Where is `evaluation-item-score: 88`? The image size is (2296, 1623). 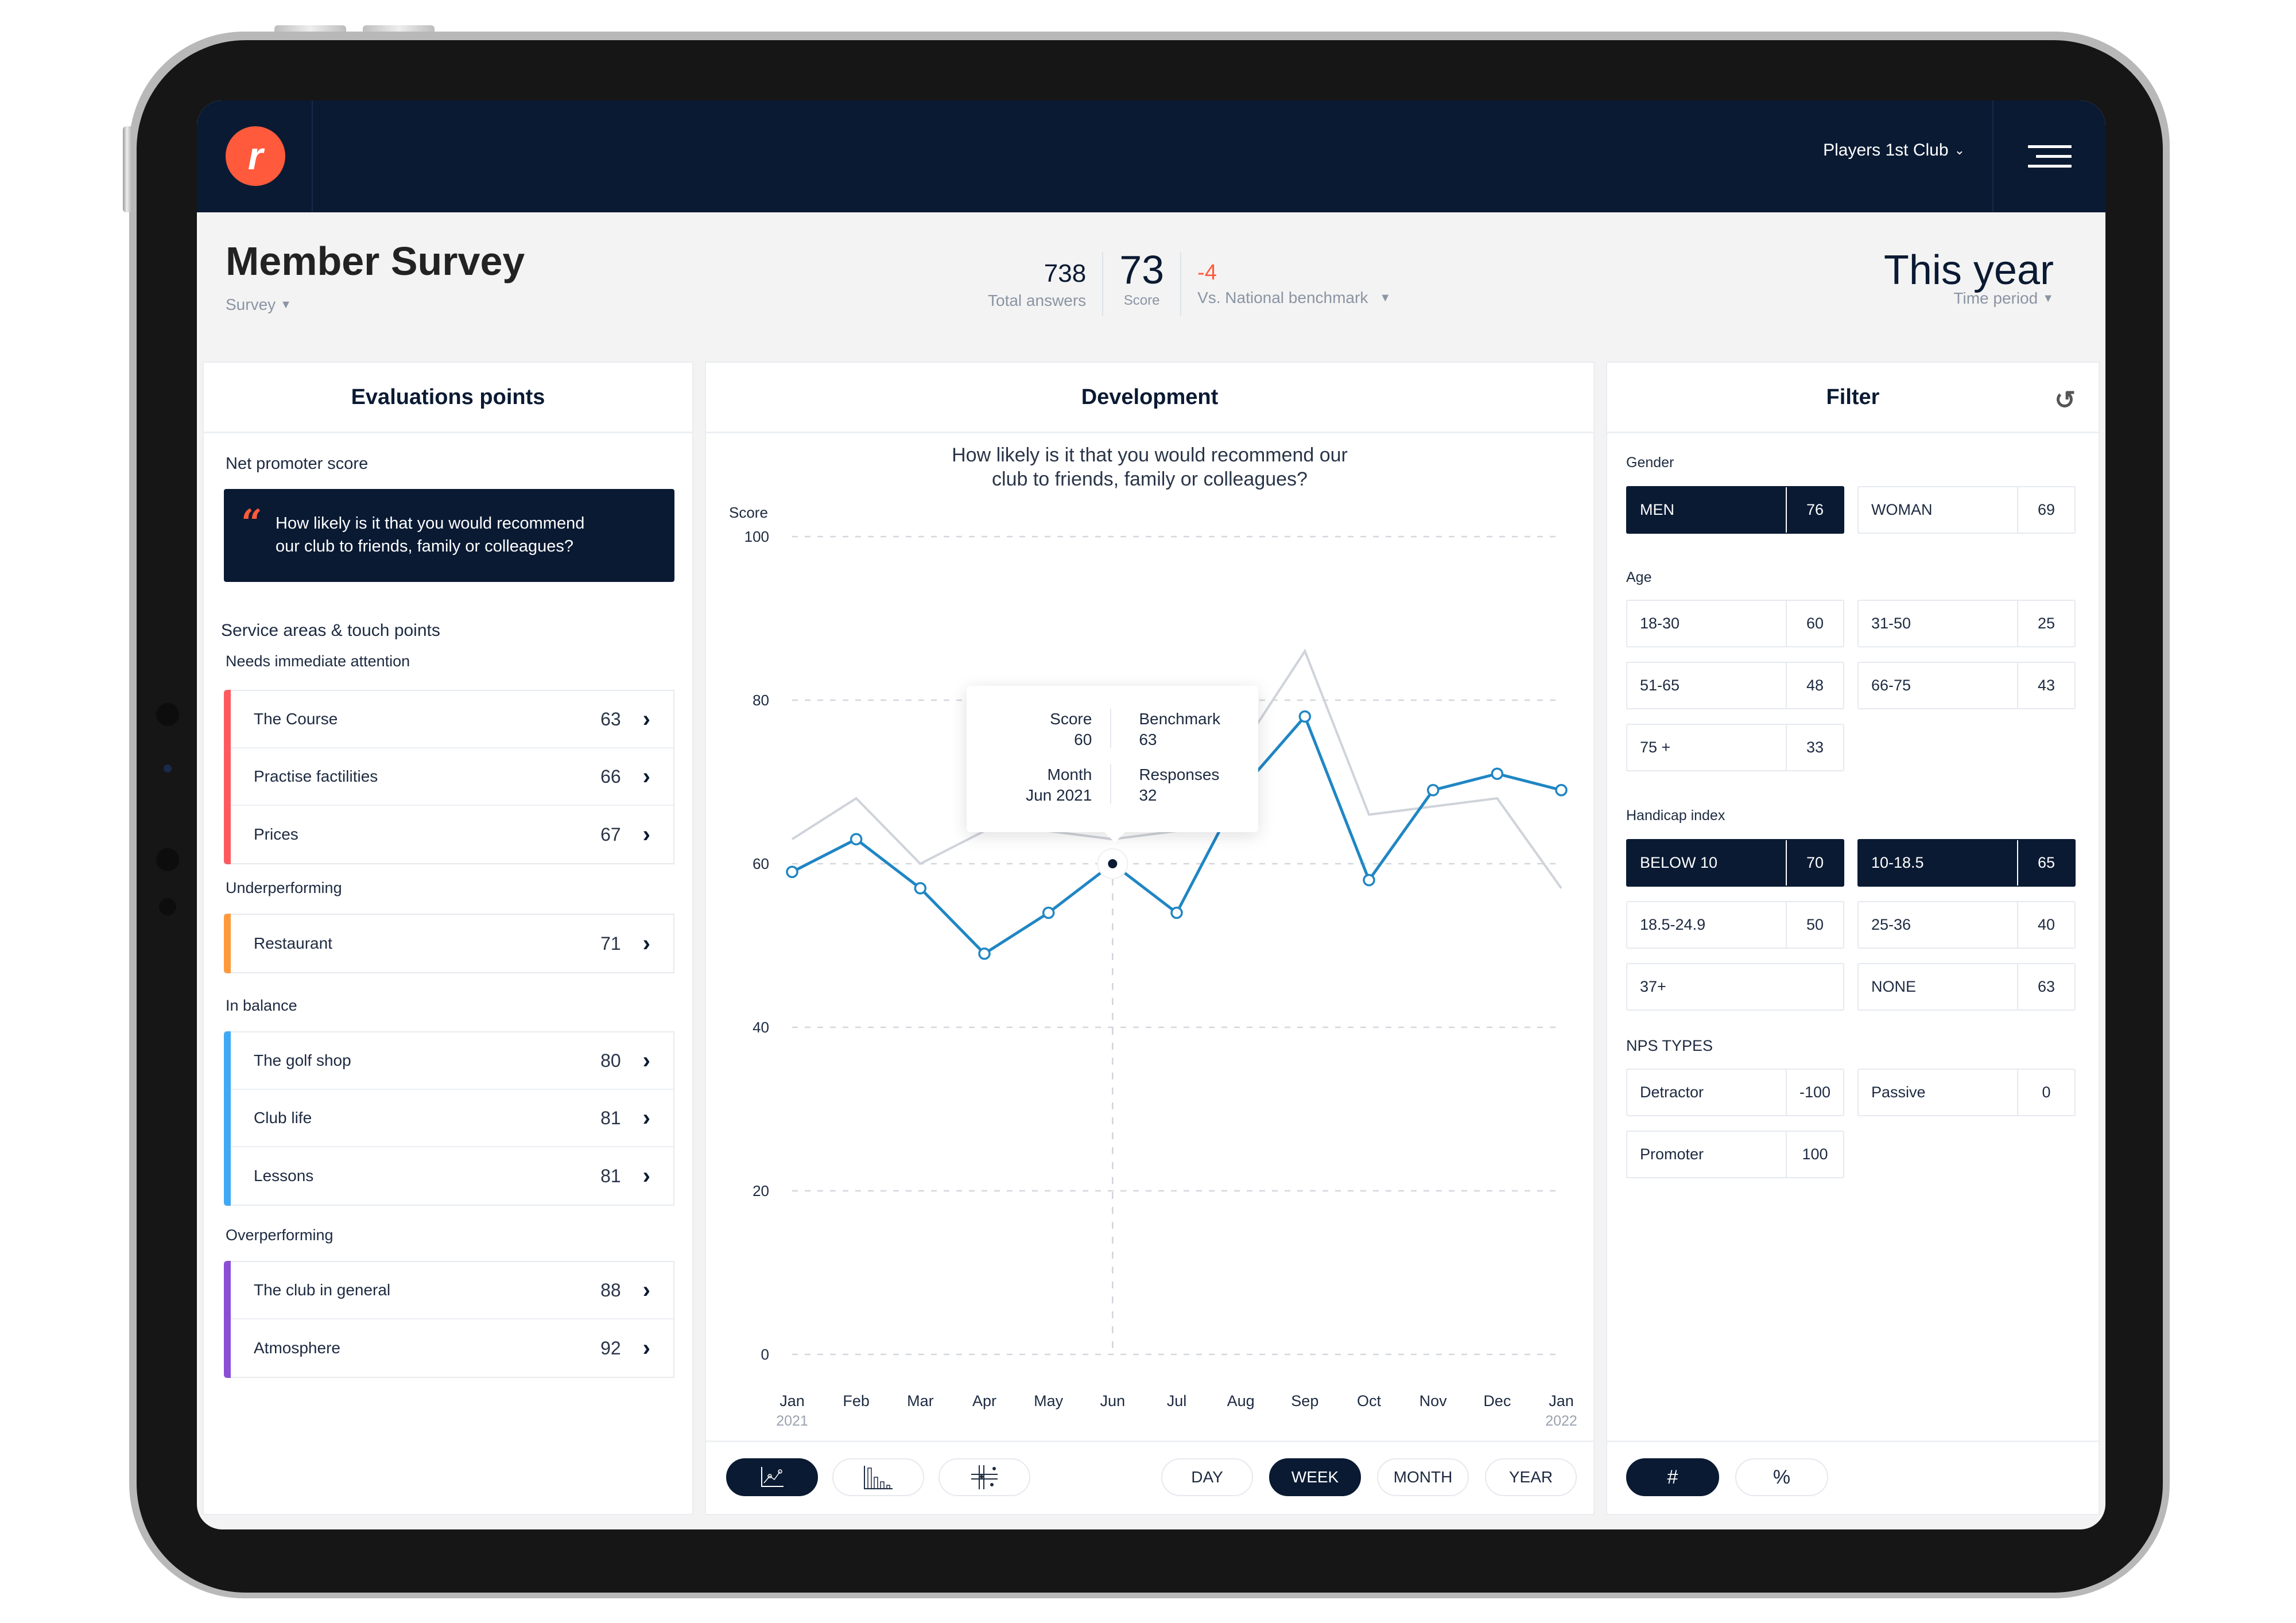 evaluation-item-score: 88 is located at coordinates (610, 1289).